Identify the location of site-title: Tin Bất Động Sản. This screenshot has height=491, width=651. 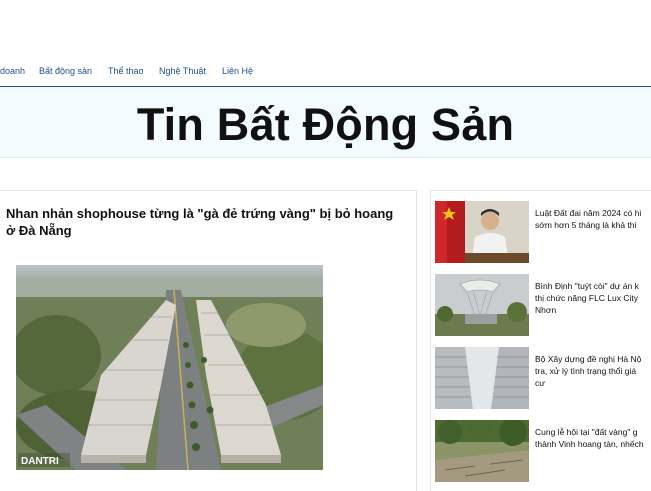
(325, 124).